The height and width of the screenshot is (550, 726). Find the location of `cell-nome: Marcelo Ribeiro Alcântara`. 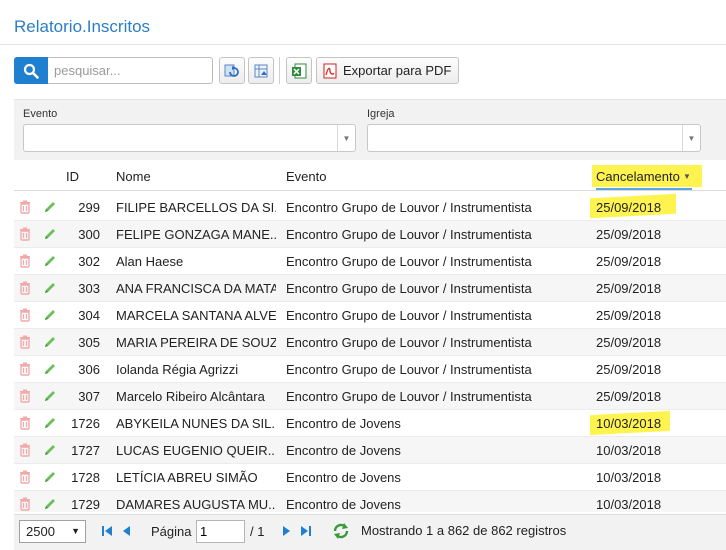

cell-nome: Marcelo Ribeiro Alcântara is located at coordinates (190, 396).